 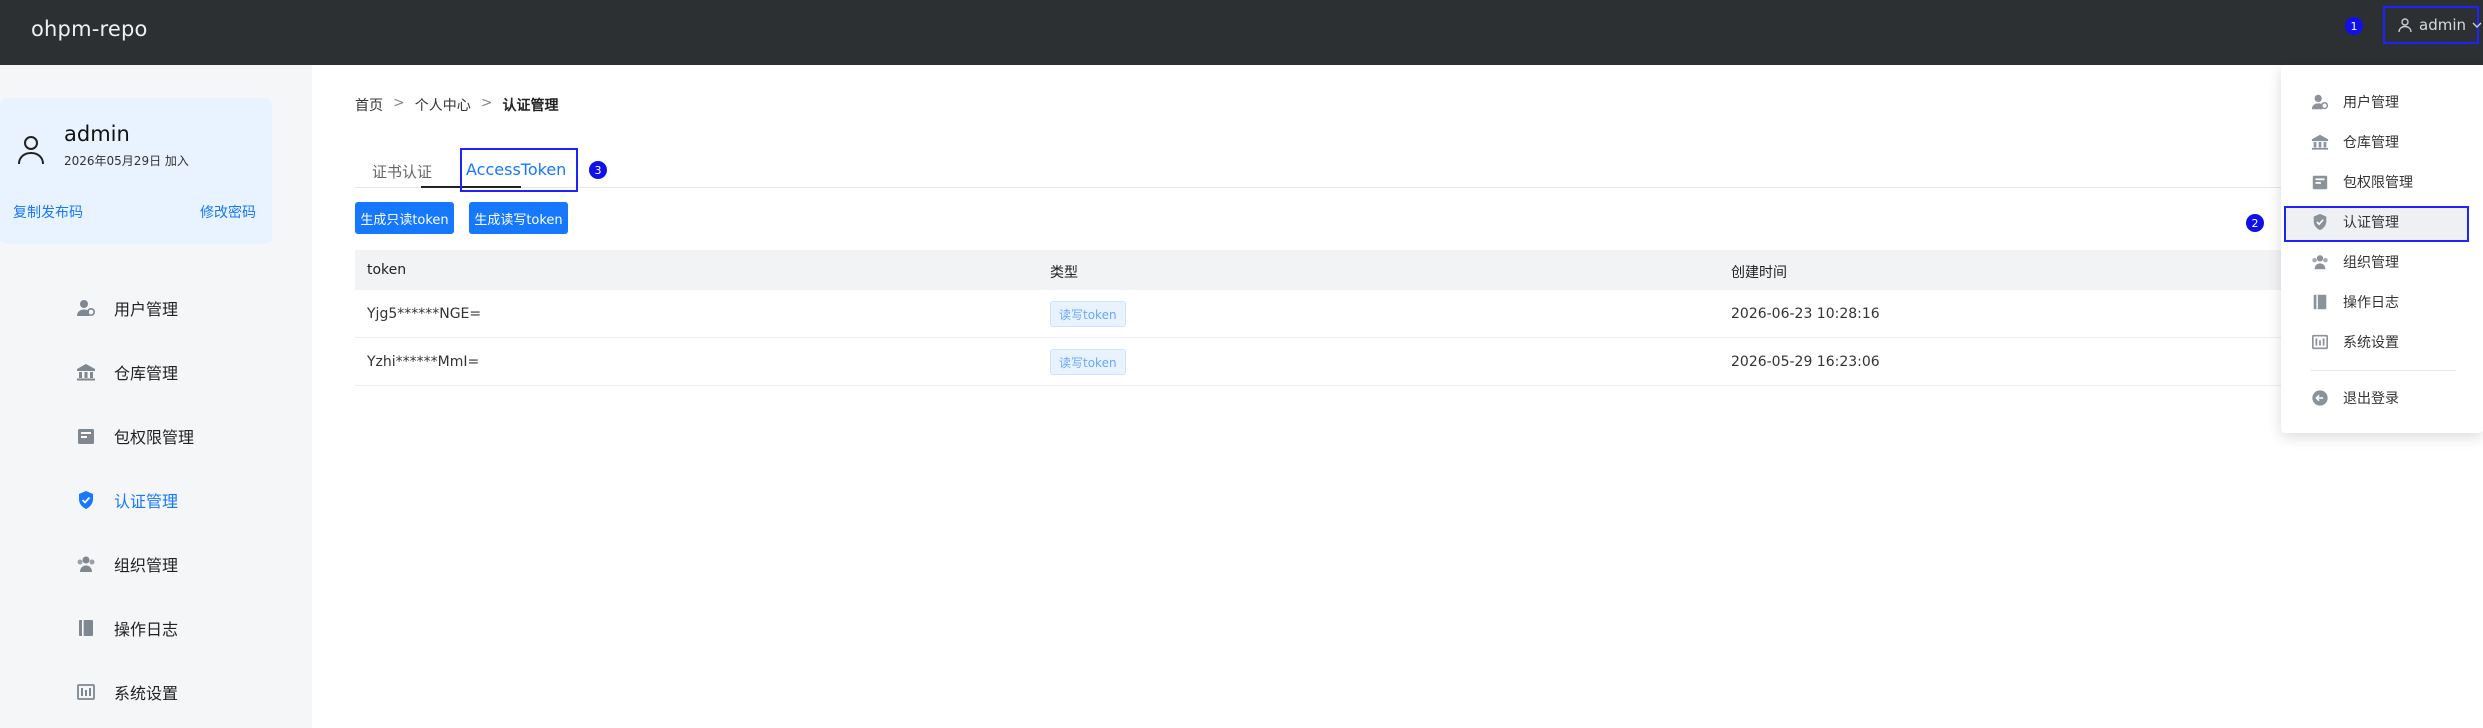 I want to click on logout-icon, so click(x=2320, y=398).